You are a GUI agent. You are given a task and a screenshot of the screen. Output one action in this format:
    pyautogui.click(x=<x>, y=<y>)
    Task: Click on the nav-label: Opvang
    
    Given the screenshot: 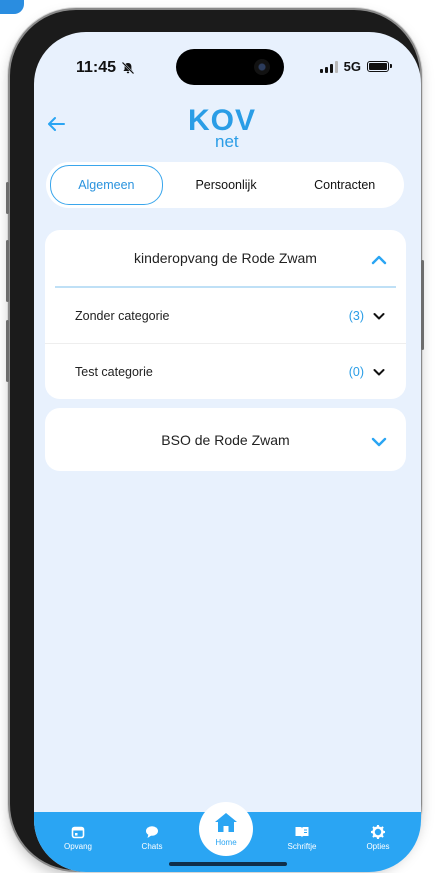 What is the action you would take?
    pyautogui.click(x=78, y=846)
    